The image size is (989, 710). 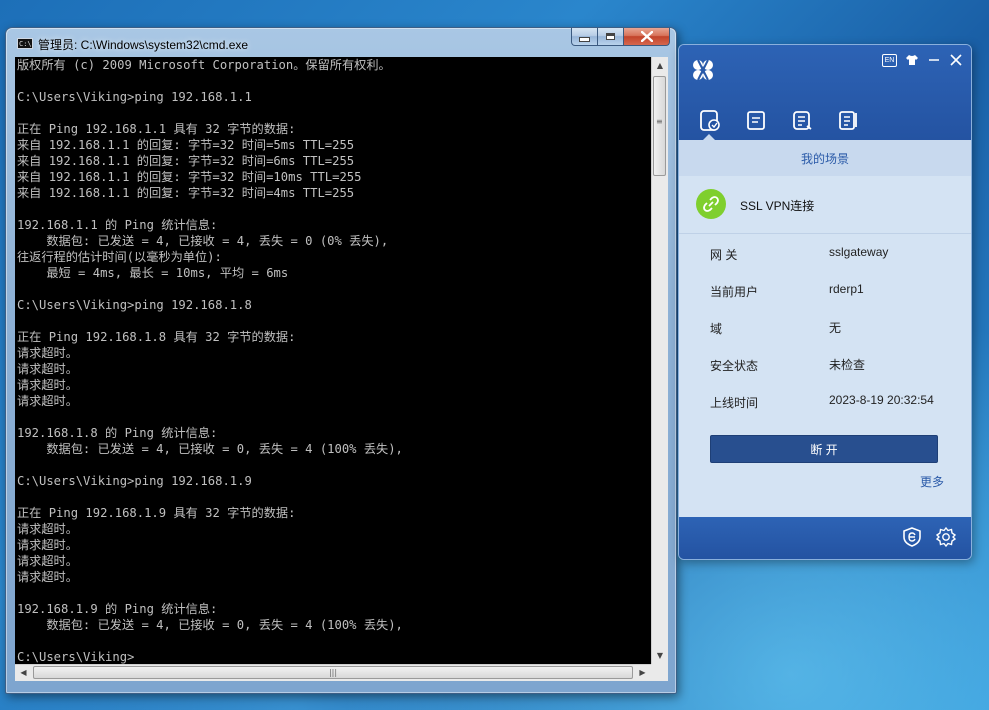 What do you see at coordinates (922, 60) in the screenshot?
I see `header-controls: EN` at bounding box center [922, 60].